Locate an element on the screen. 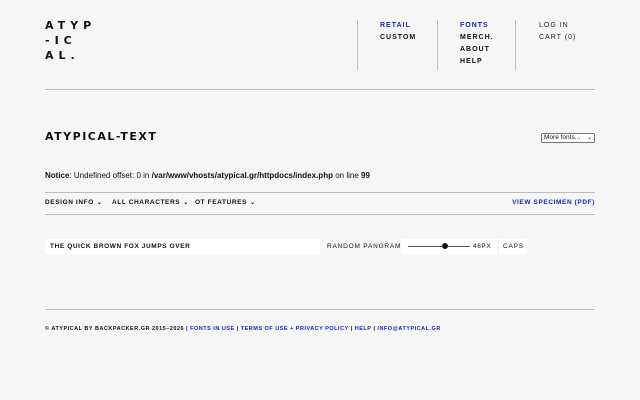 The image size is (640, 400). type-tester-text: THE QUICK BROWN FOX JUMPS OVER is located at coordinates (120, 246).